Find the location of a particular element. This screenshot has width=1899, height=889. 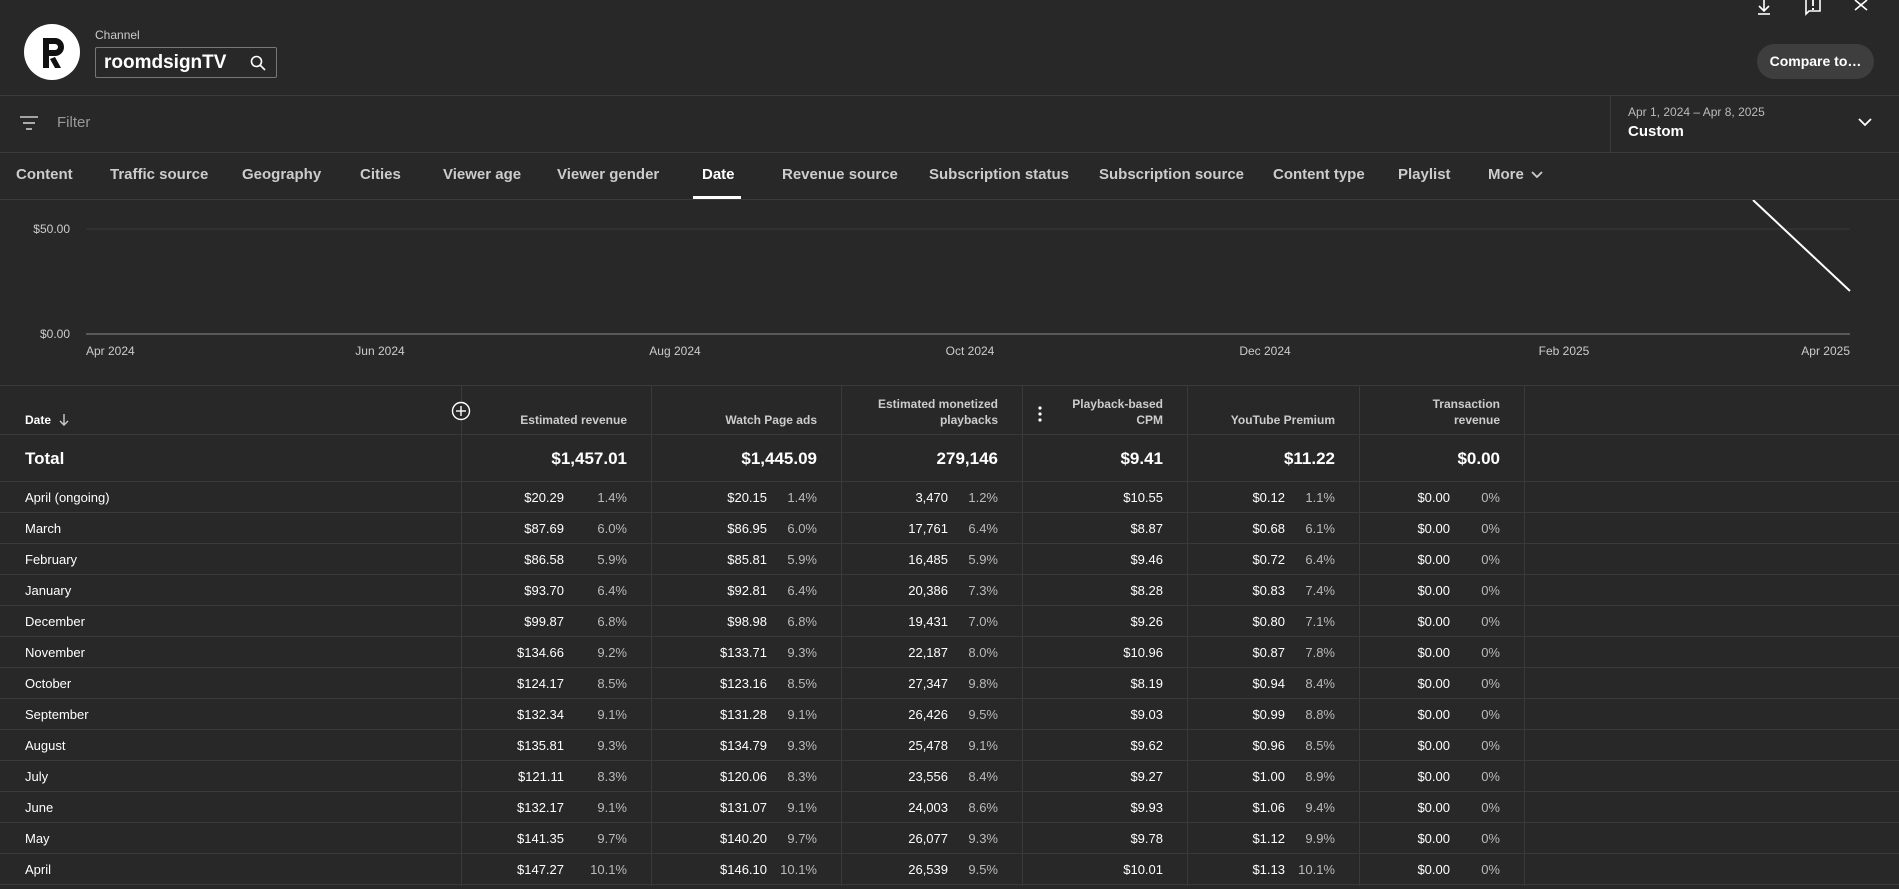

cell-monetized-playbacks: 3,470 is located at coordinates (931, 497).